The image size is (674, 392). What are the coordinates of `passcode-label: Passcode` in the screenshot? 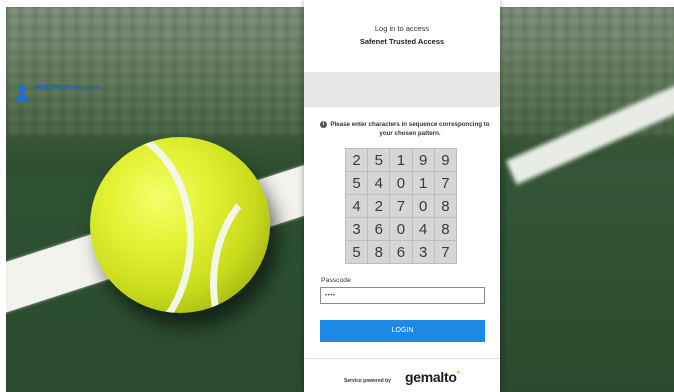 It's located at (336, 280).